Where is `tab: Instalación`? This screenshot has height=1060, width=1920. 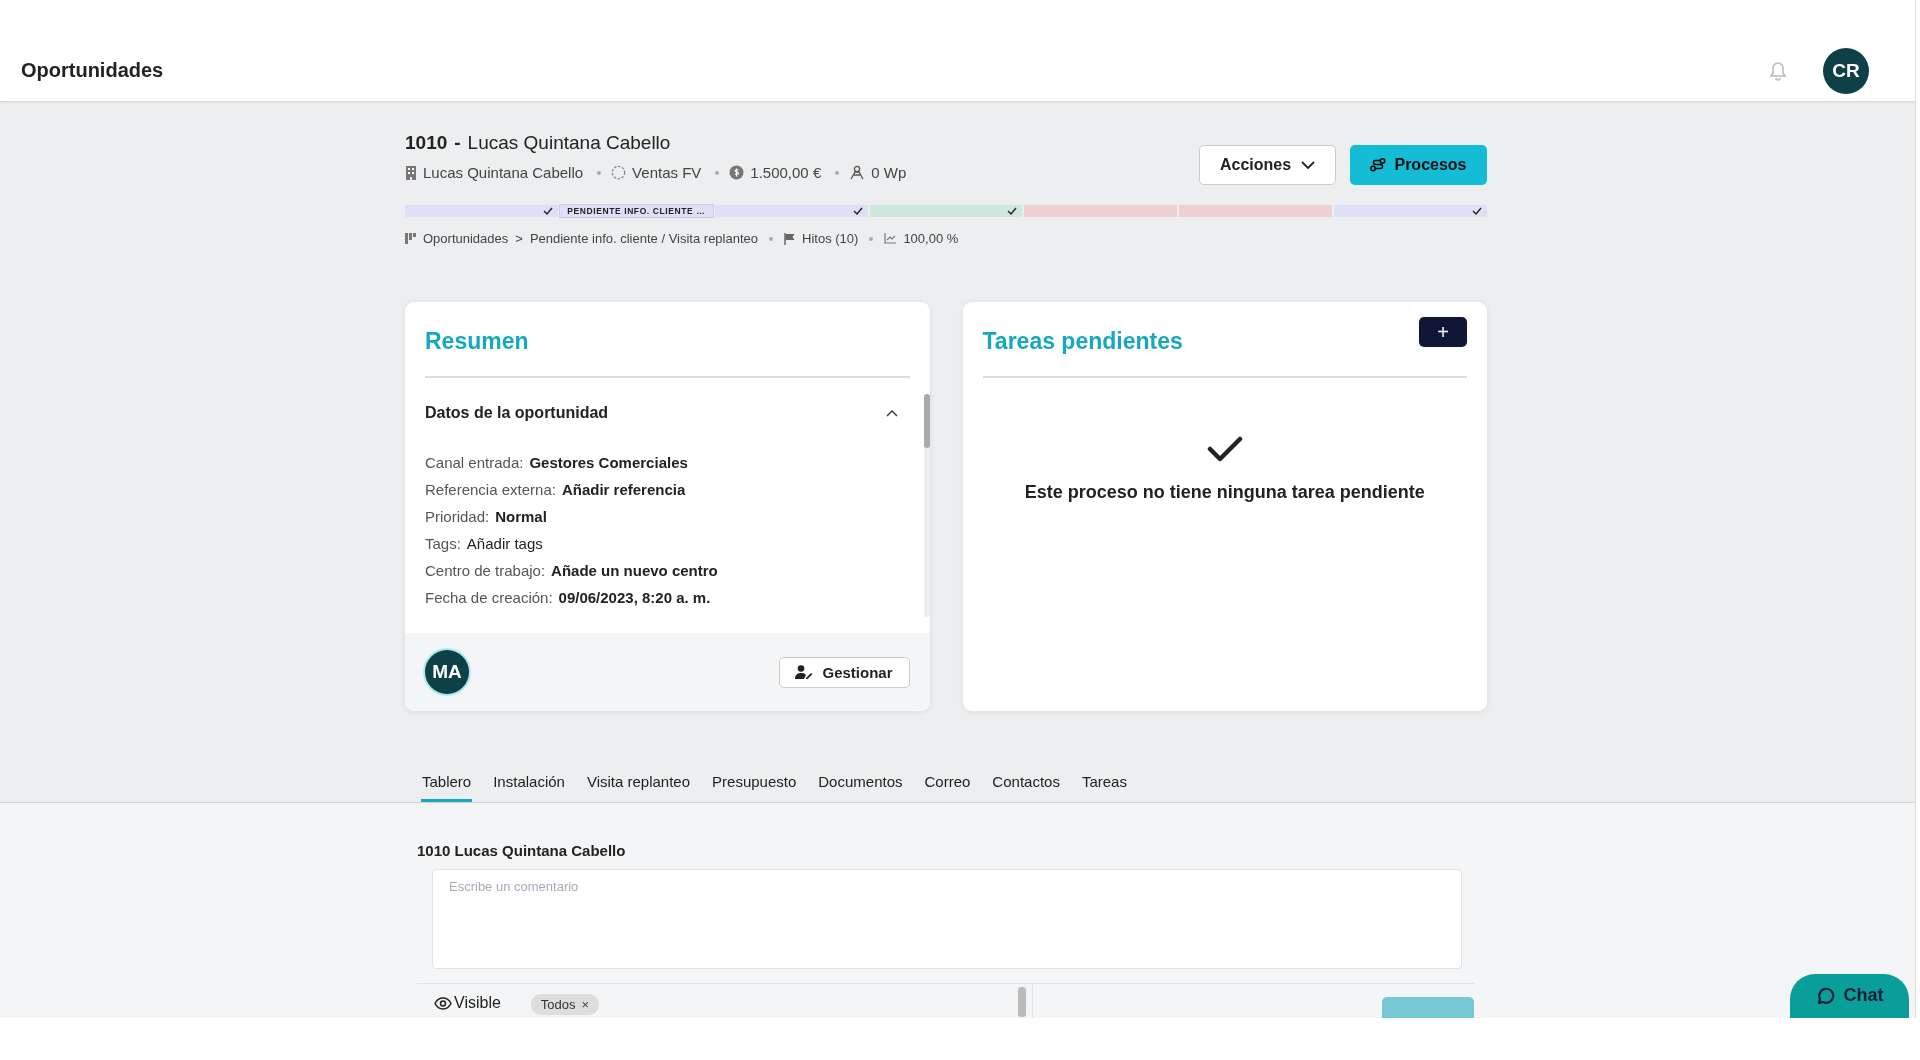 tab: Instalación is located at coordinates (529, 785).